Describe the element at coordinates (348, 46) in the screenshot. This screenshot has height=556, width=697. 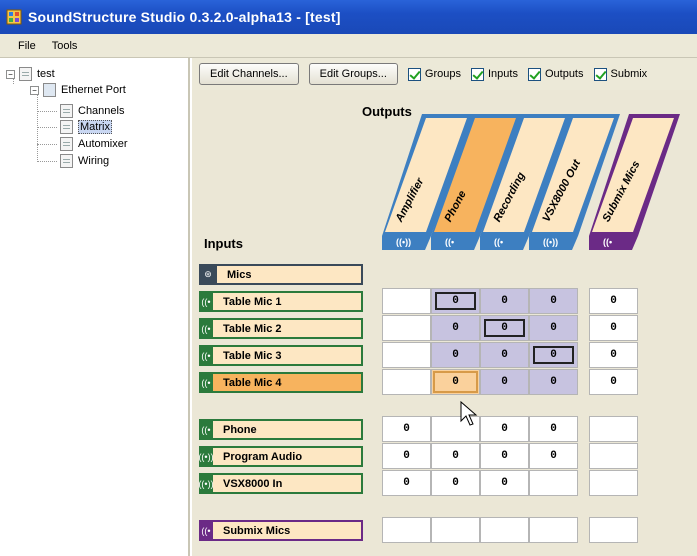
I see `menu-bar: File Tools` at that location.